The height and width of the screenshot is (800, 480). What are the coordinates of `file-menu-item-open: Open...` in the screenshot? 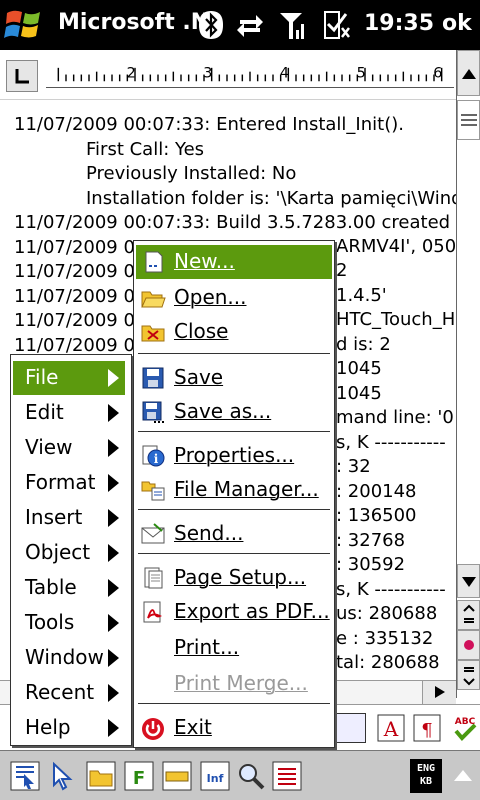 It's located at (234, 298).